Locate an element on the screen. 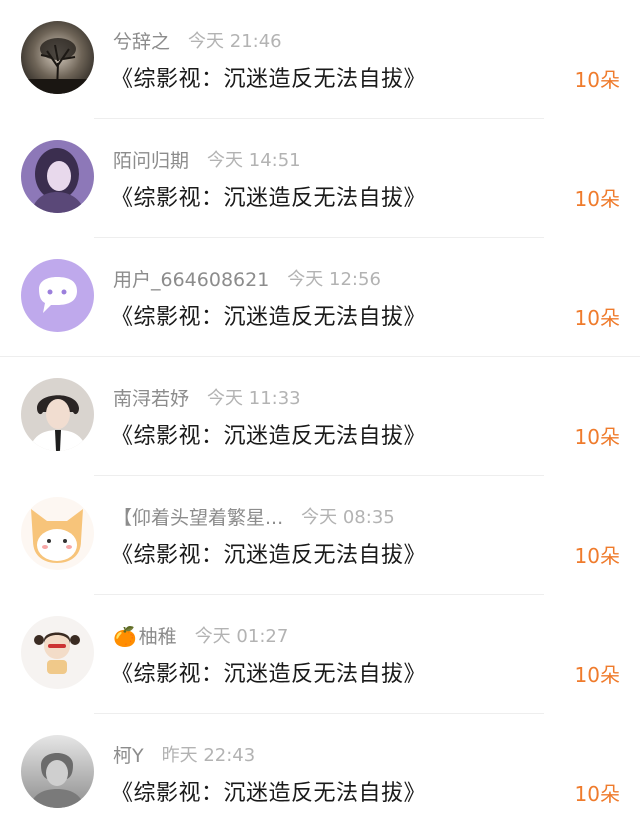  list-item: 柯Y 昨天 22:43 《综影视：沉迷造反无法自拔》 10朵 is located at coordinates (320, 770).